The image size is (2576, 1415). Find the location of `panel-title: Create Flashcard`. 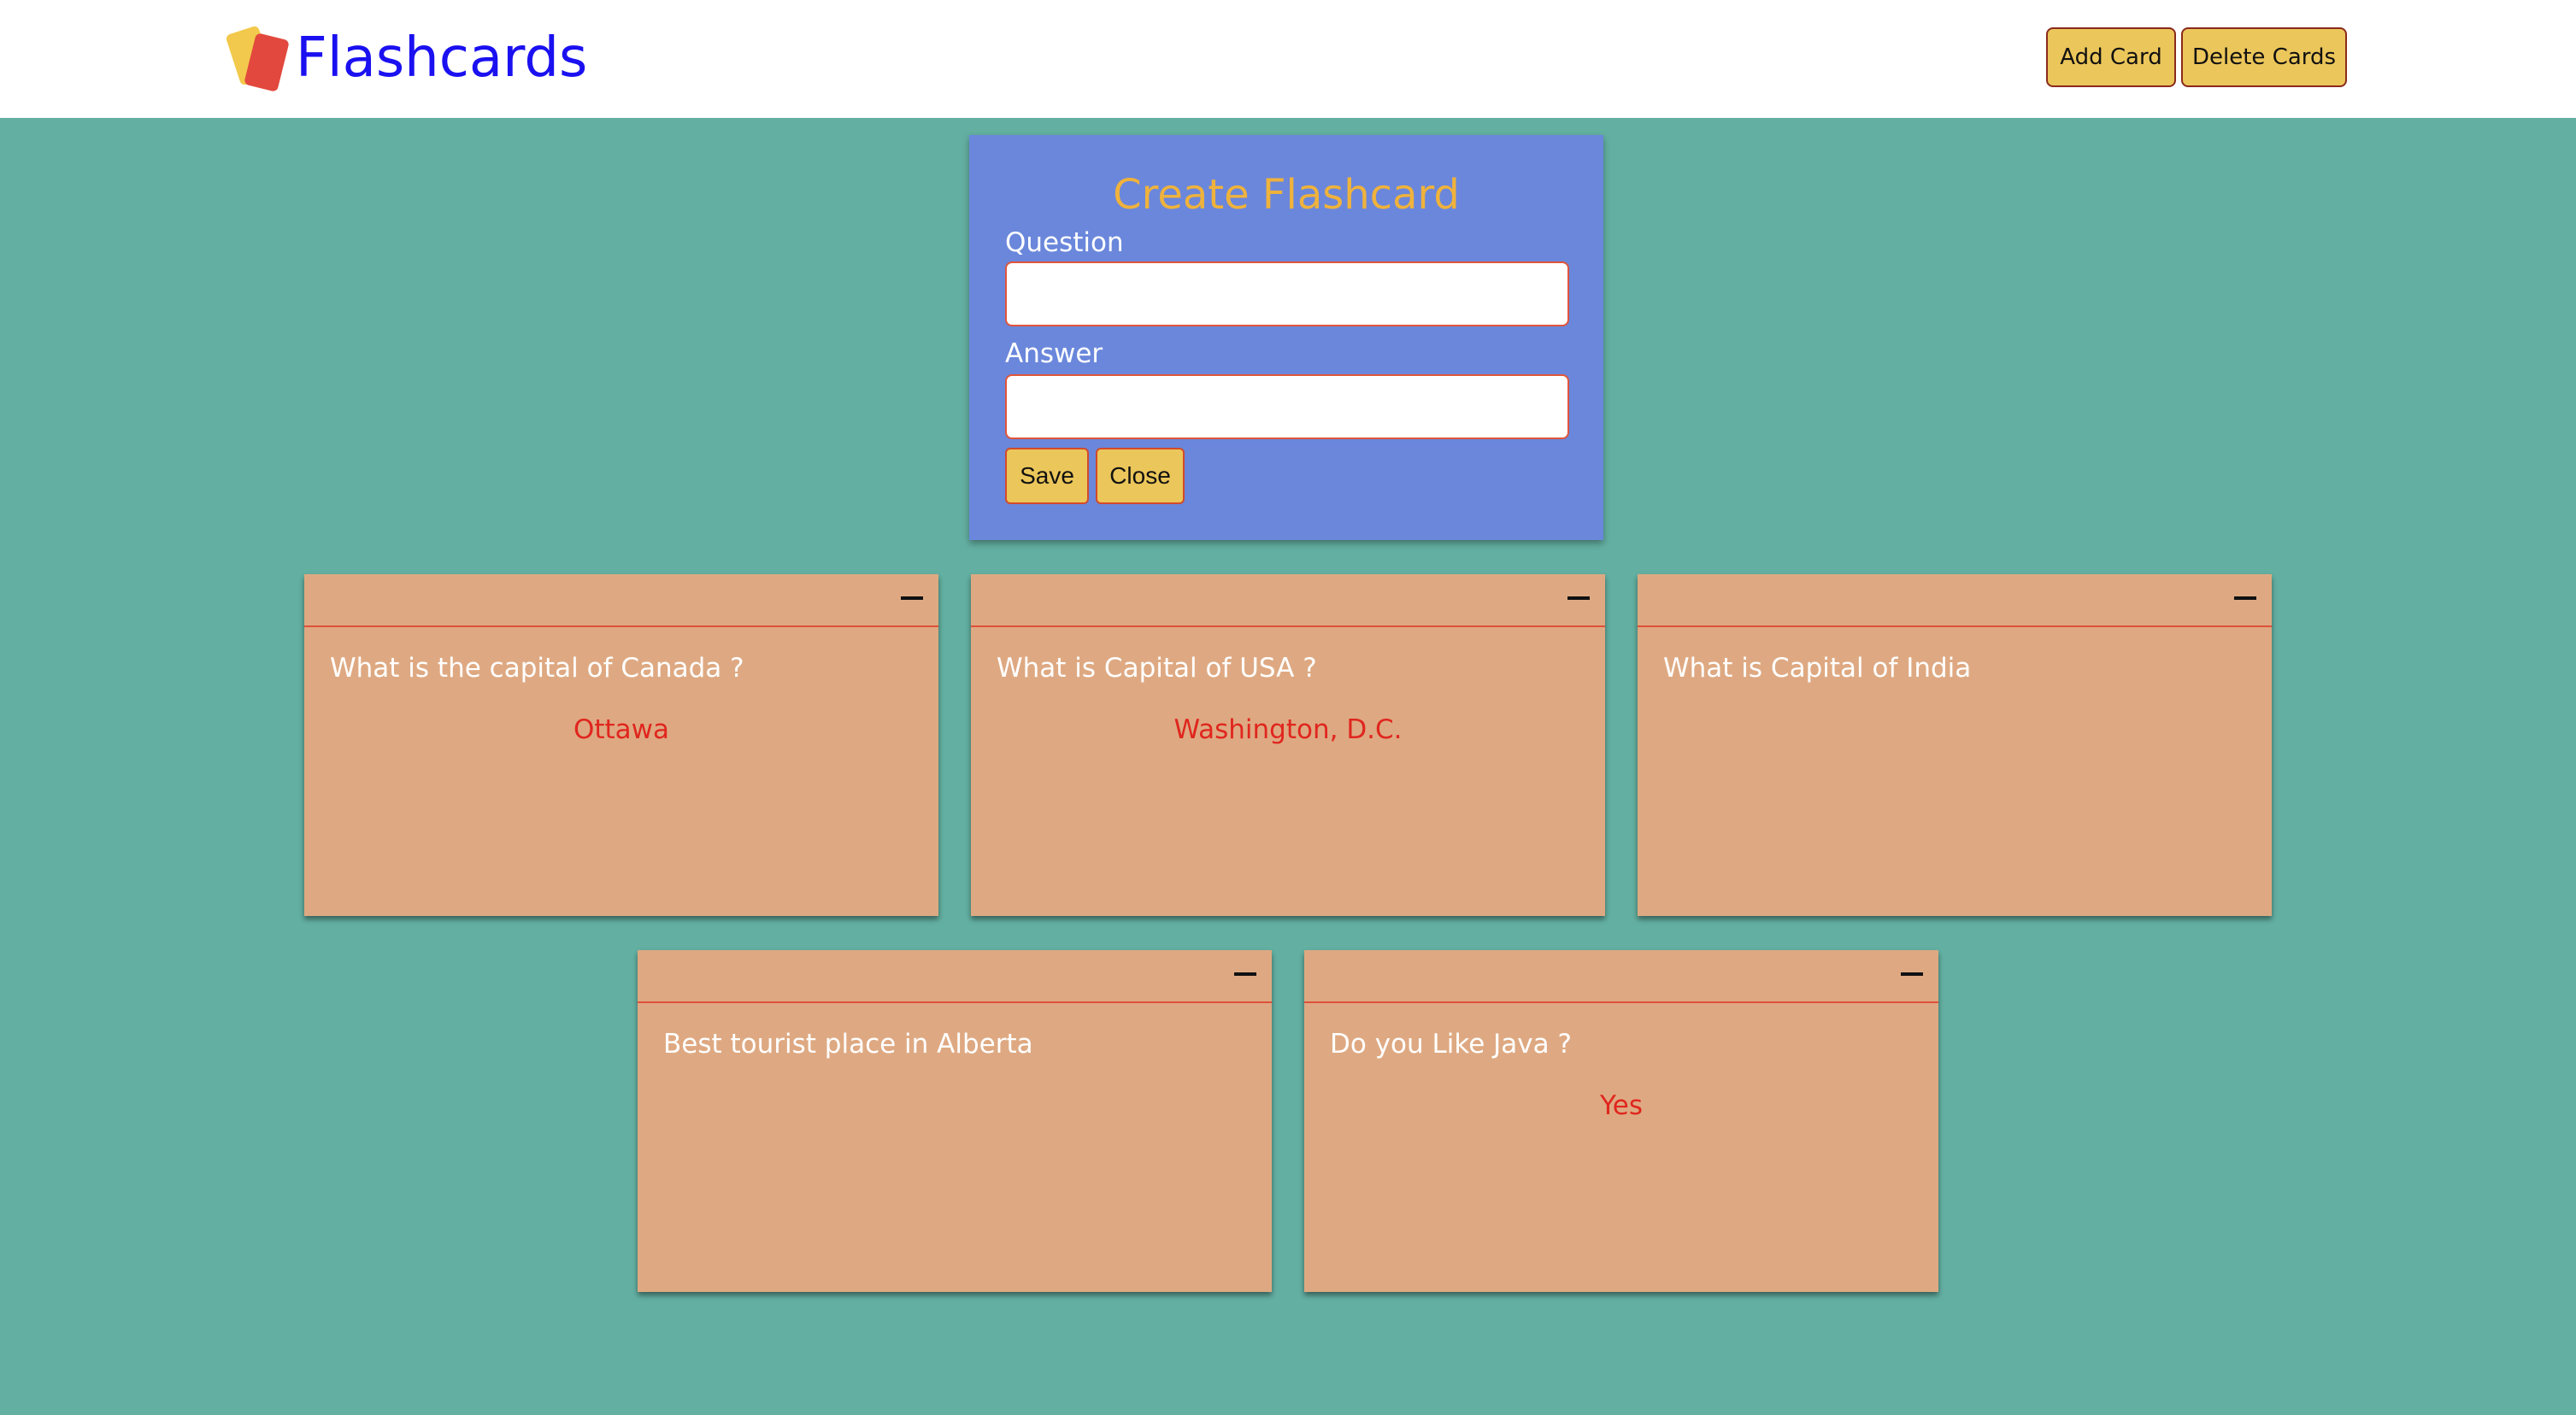

panel-title: Create Flashcard is located at coordinates (1286, 195).